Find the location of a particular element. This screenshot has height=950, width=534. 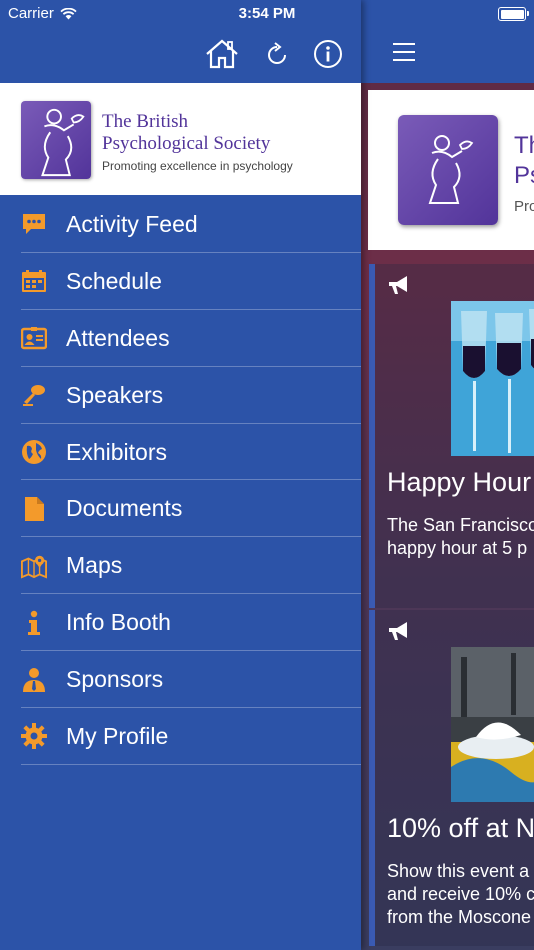

sidebar-item-sponsors: Sponsors is located at coordinates (180, 679).